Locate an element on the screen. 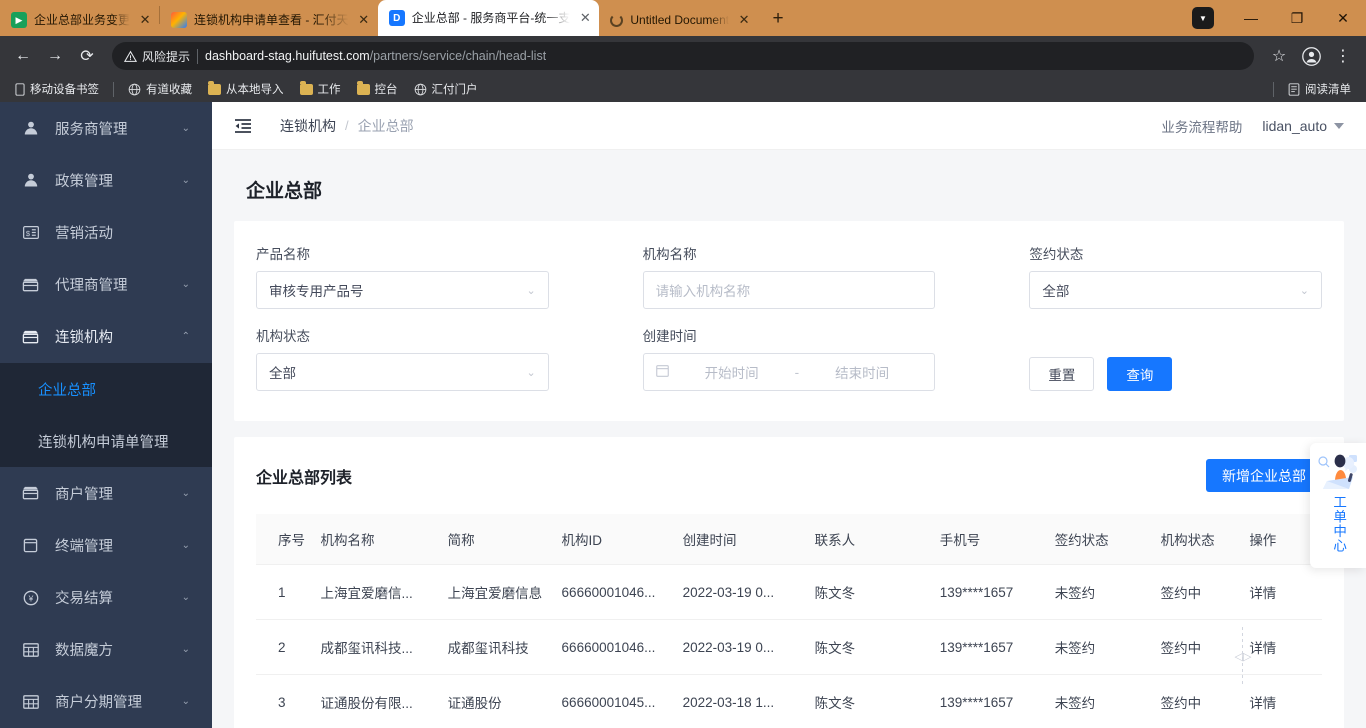 The image size is (1366, 728). tab-title: 企业总部 - 服务商平台-统一支 is located at coordinates (491, 18).